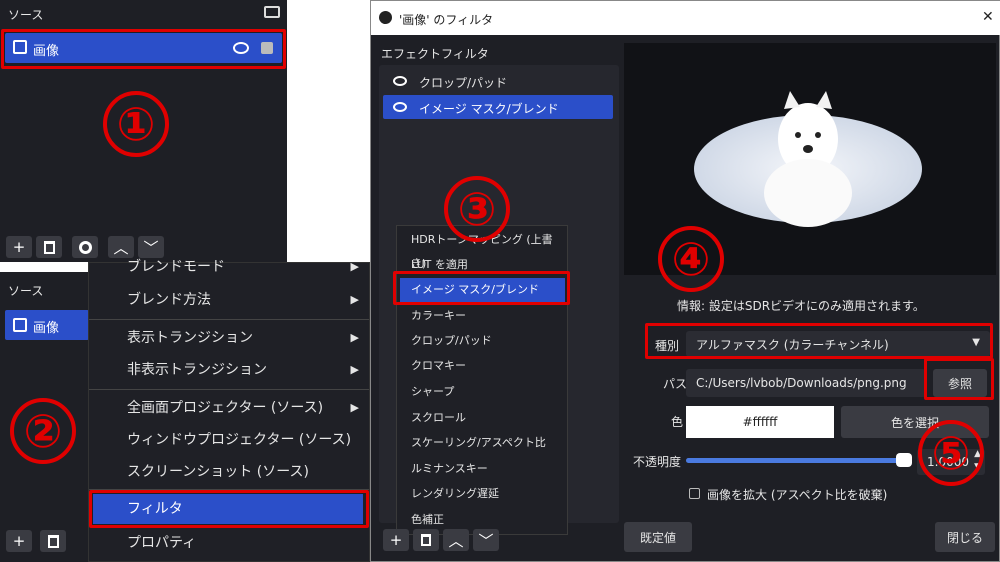  I want to click on info-text: 情報: 設定はSDRビデオにのみ適用されます。, so click(801, 306).